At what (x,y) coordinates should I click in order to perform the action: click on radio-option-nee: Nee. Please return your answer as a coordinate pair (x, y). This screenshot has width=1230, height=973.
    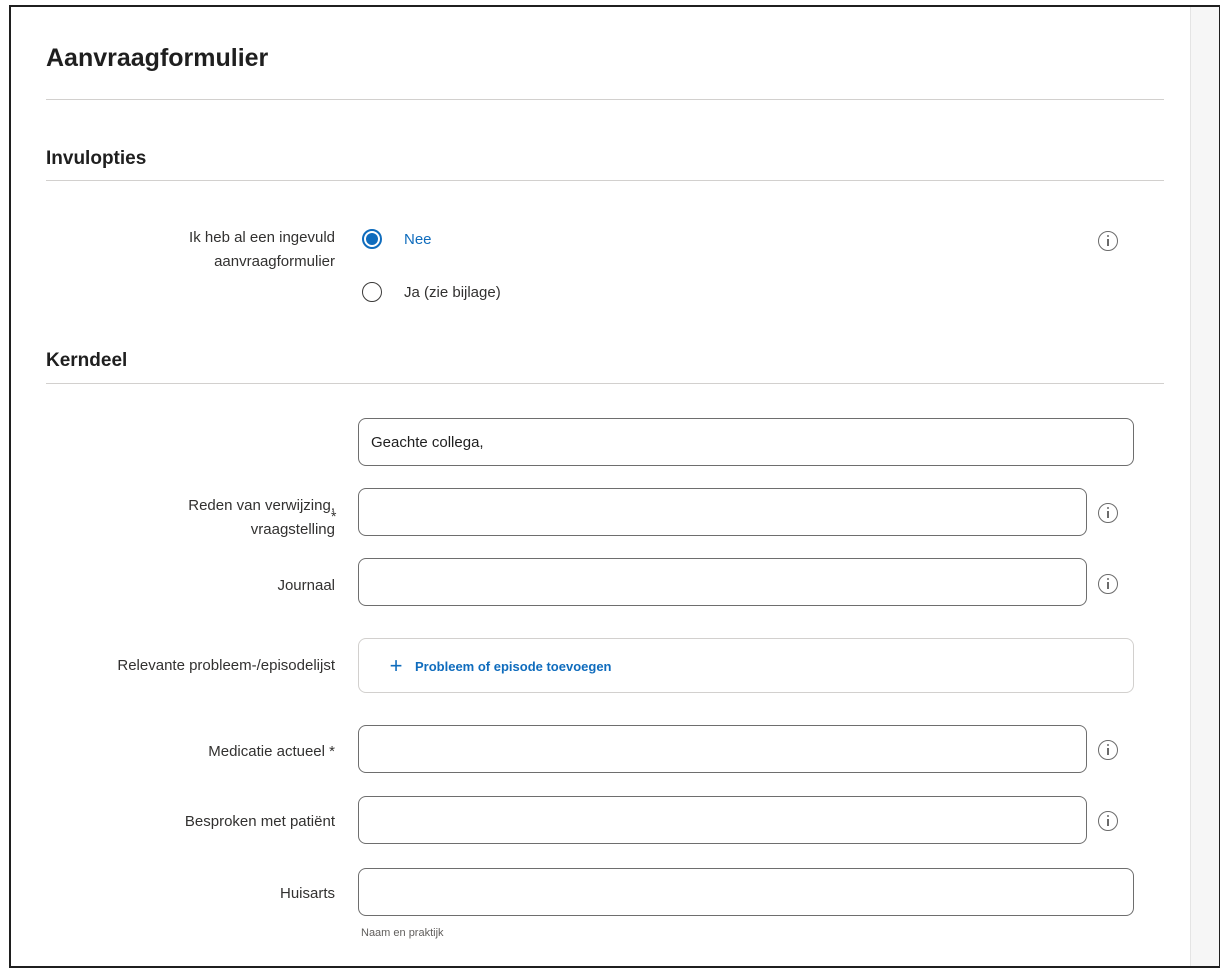
    Looking at the image, I should click on (397, 239).